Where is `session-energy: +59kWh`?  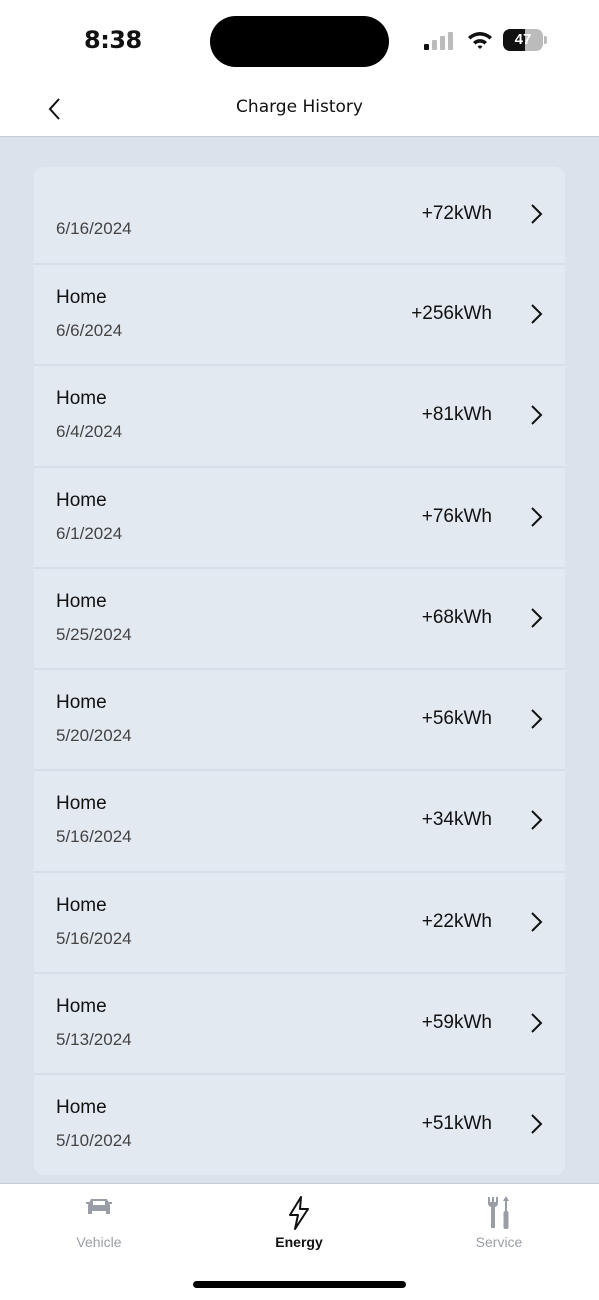 session-energy: +59kWh is located at coordinates (456, 1023).